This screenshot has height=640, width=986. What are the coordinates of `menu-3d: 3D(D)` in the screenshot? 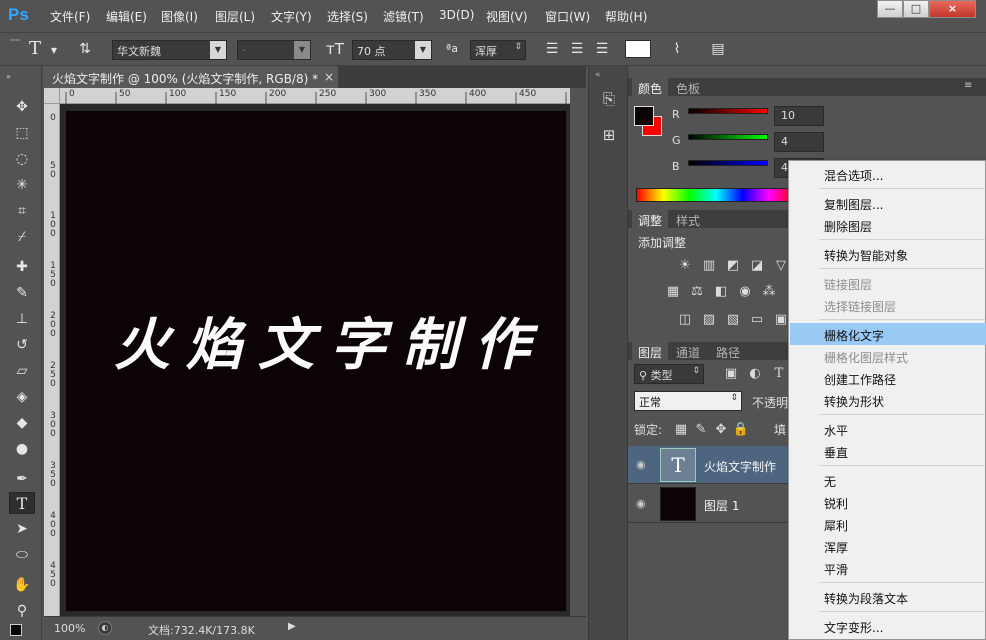 It's located at (456, 15).